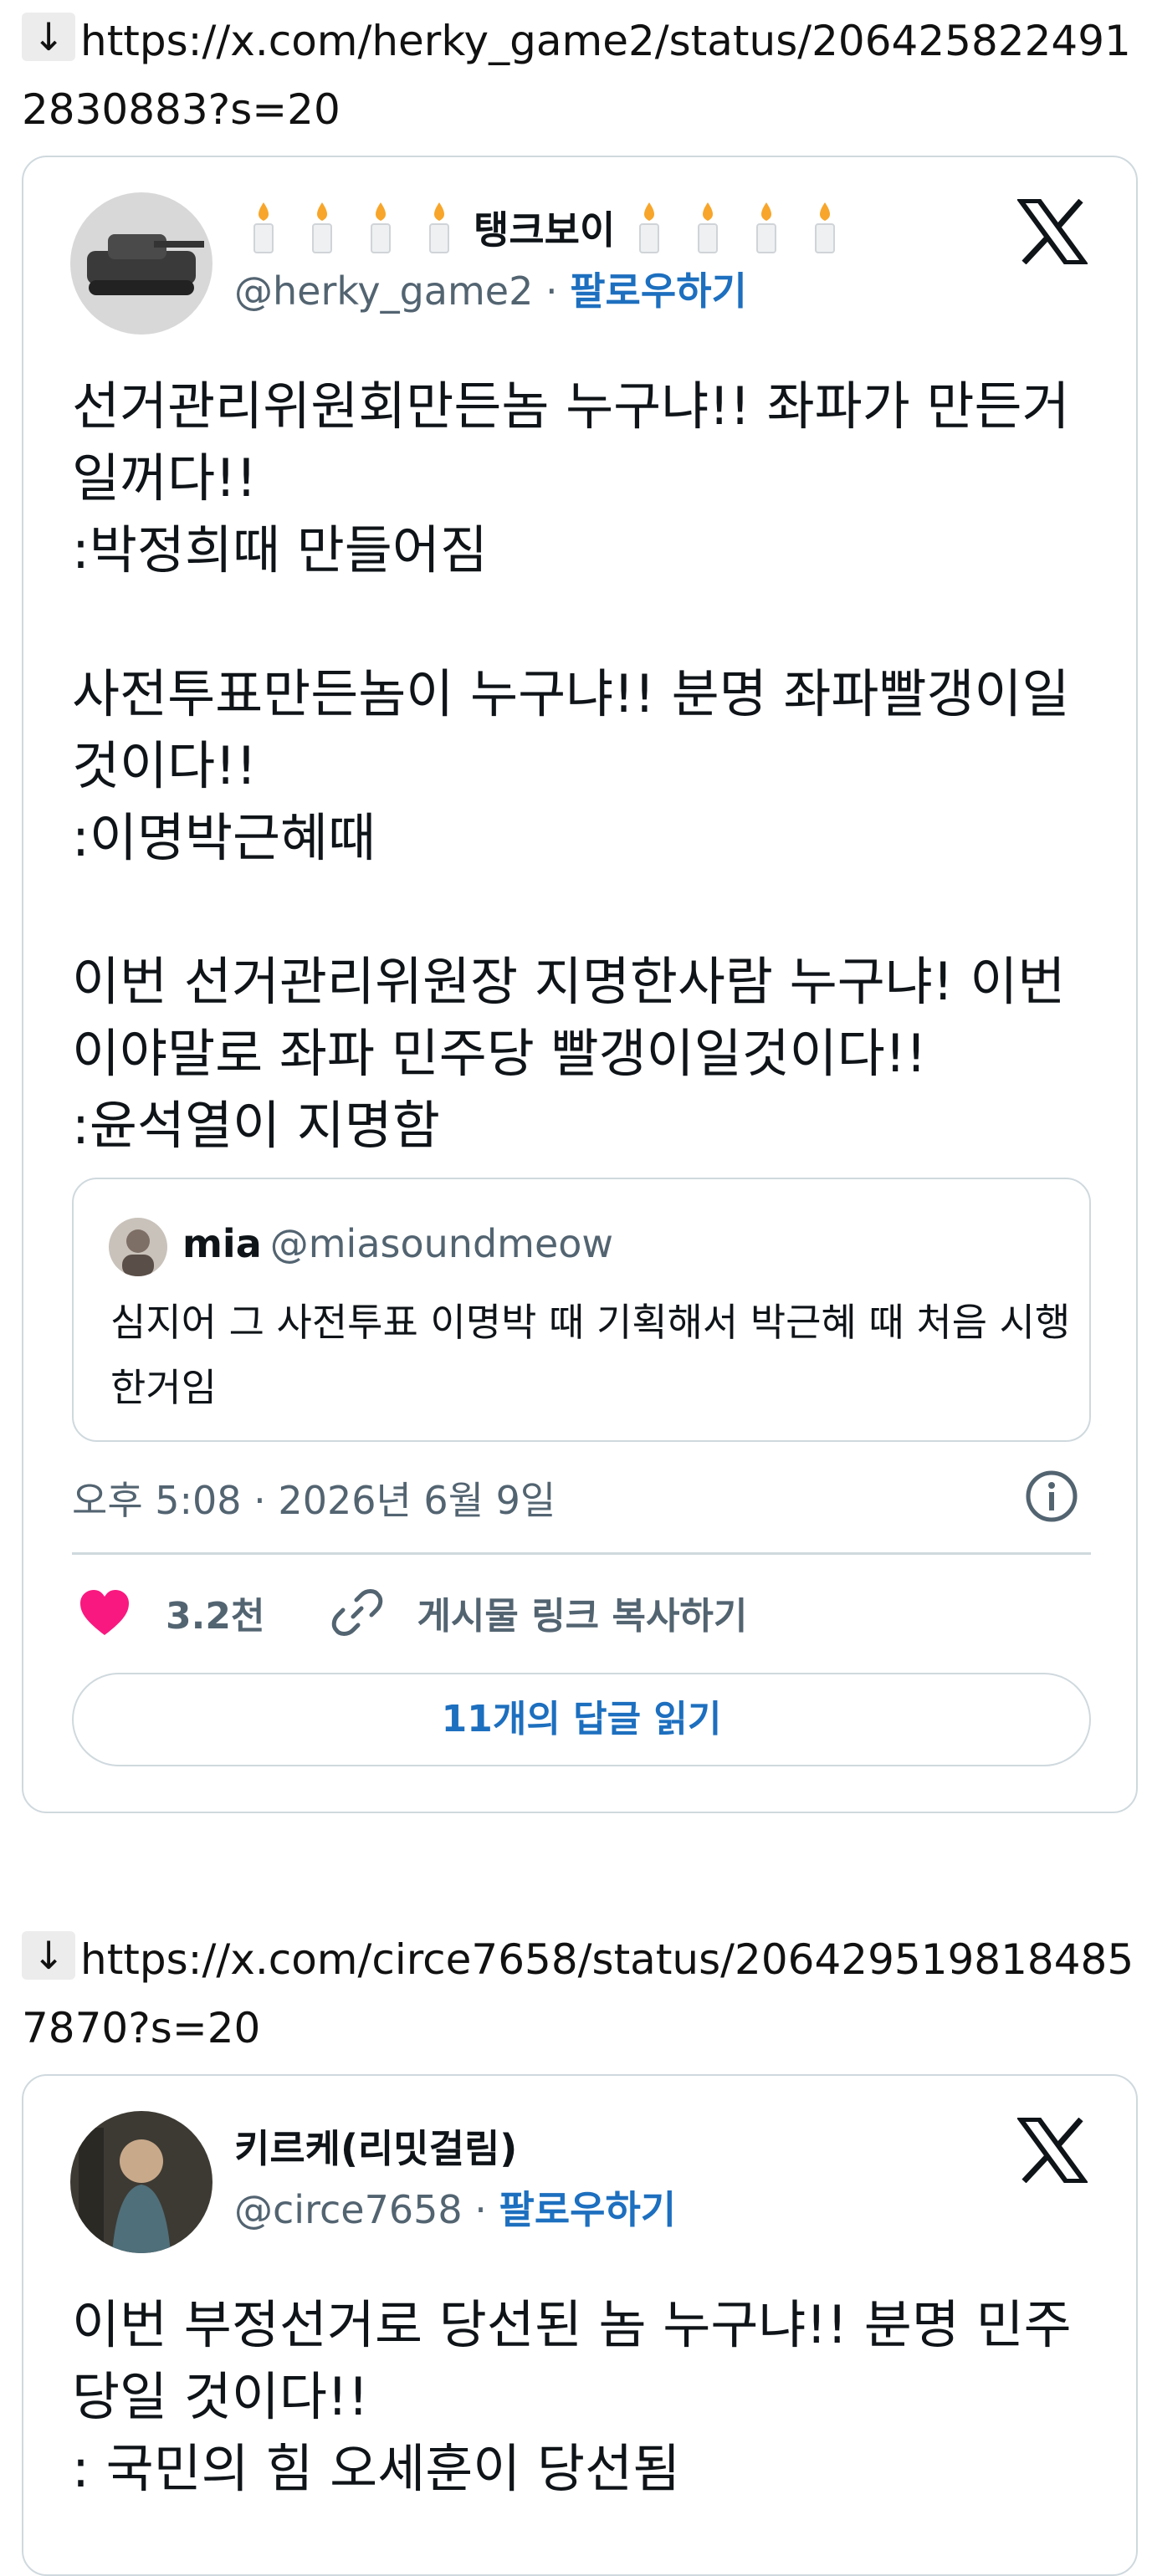 The image size is (1152, 2576). I want to click on tweet2-follow-button: 팔로우하기, so click(588, 2209).